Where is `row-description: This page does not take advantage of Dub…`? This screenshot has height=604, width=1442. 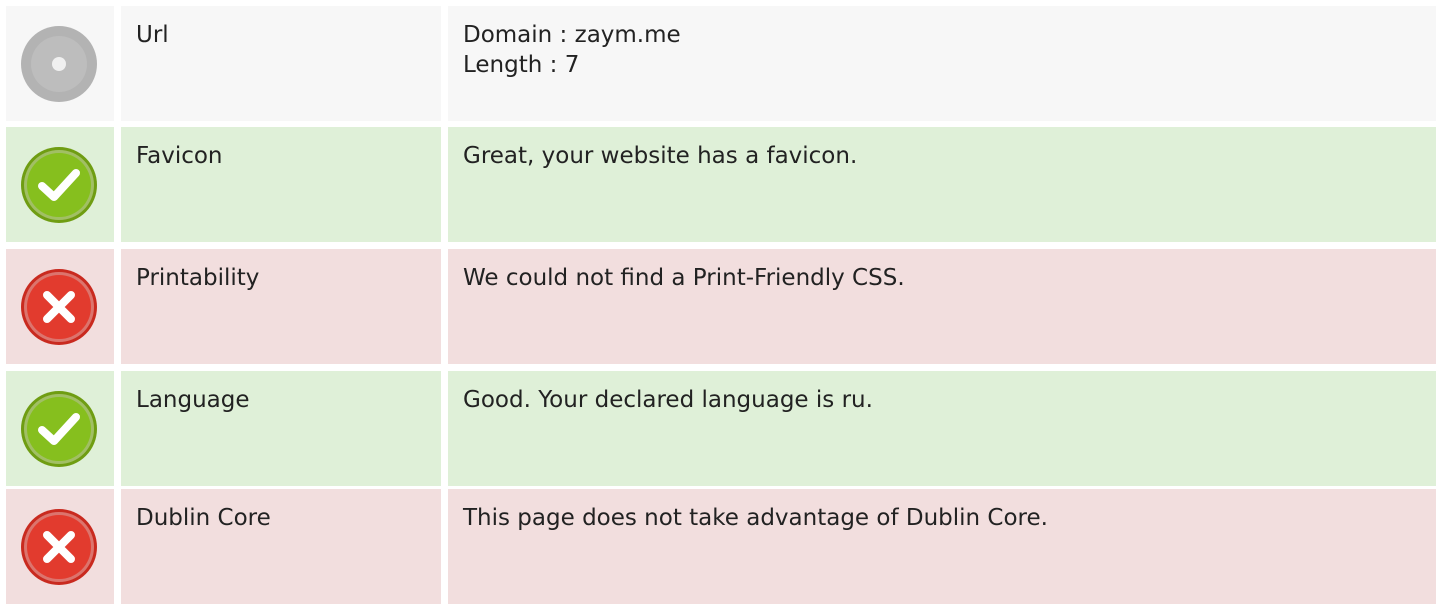 row-description: This page does not take advantage of Dub… is located at coordinates (942, 546).